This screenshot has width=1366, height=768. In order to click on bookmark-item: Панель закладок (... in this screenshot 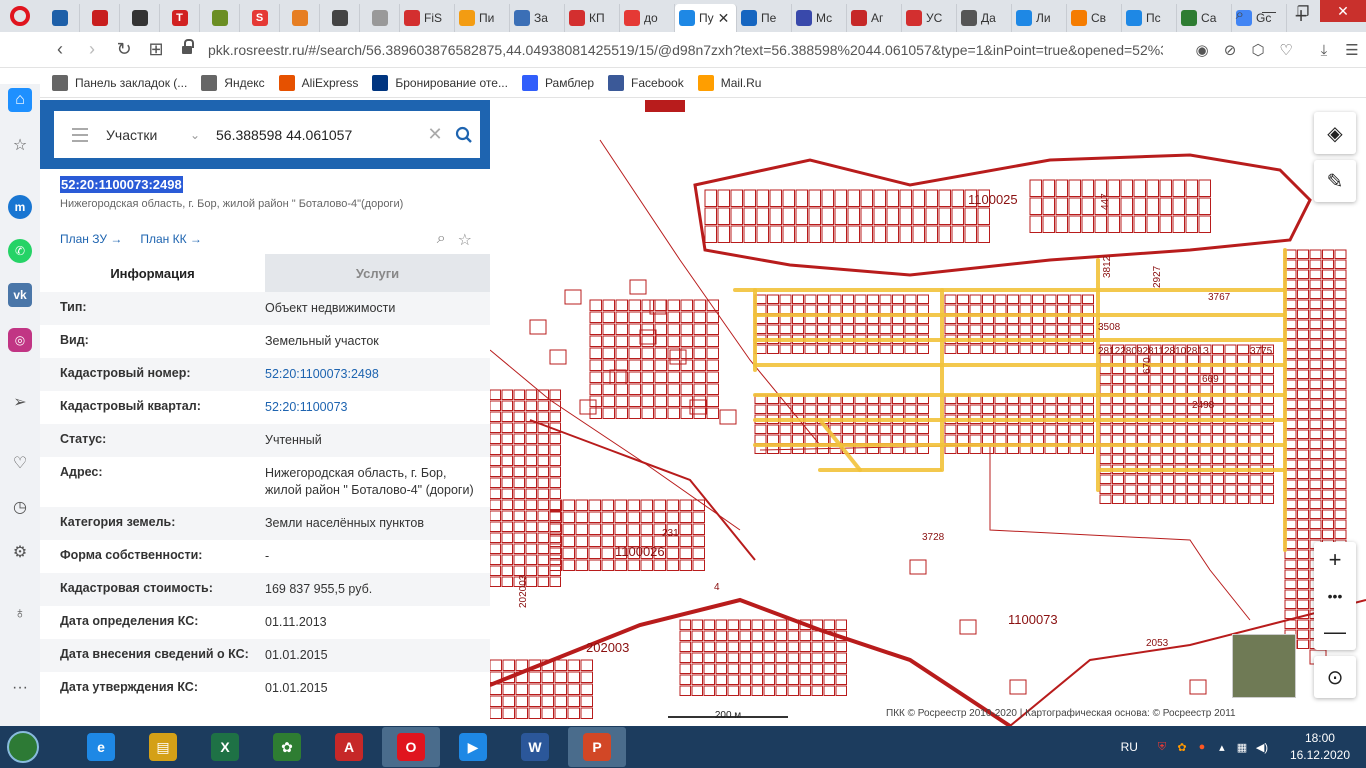, I will do `click(119, 82)`.